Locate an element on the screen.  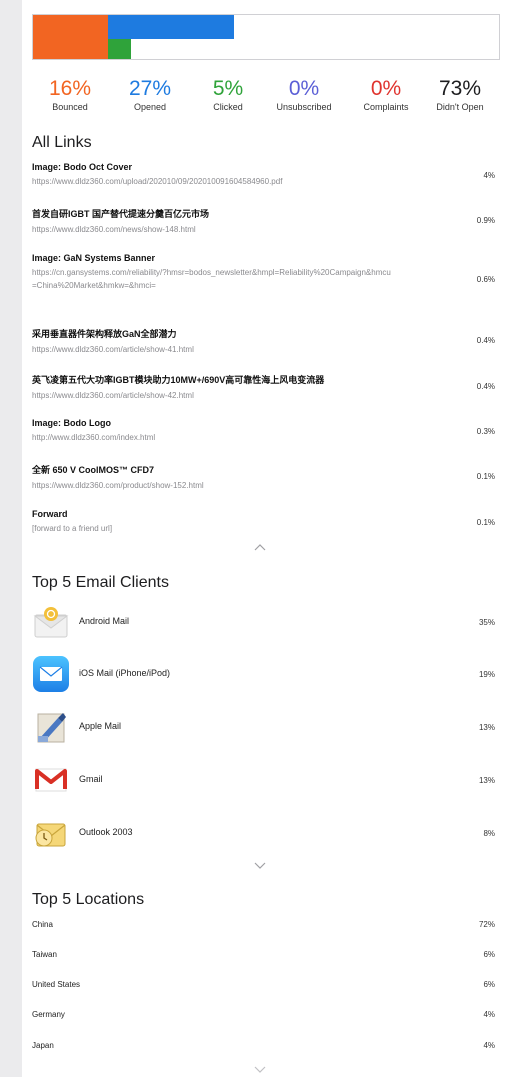
link-title: 全新 650 V CoolMOS™ CFD7 is located at coordinates (93, 470).